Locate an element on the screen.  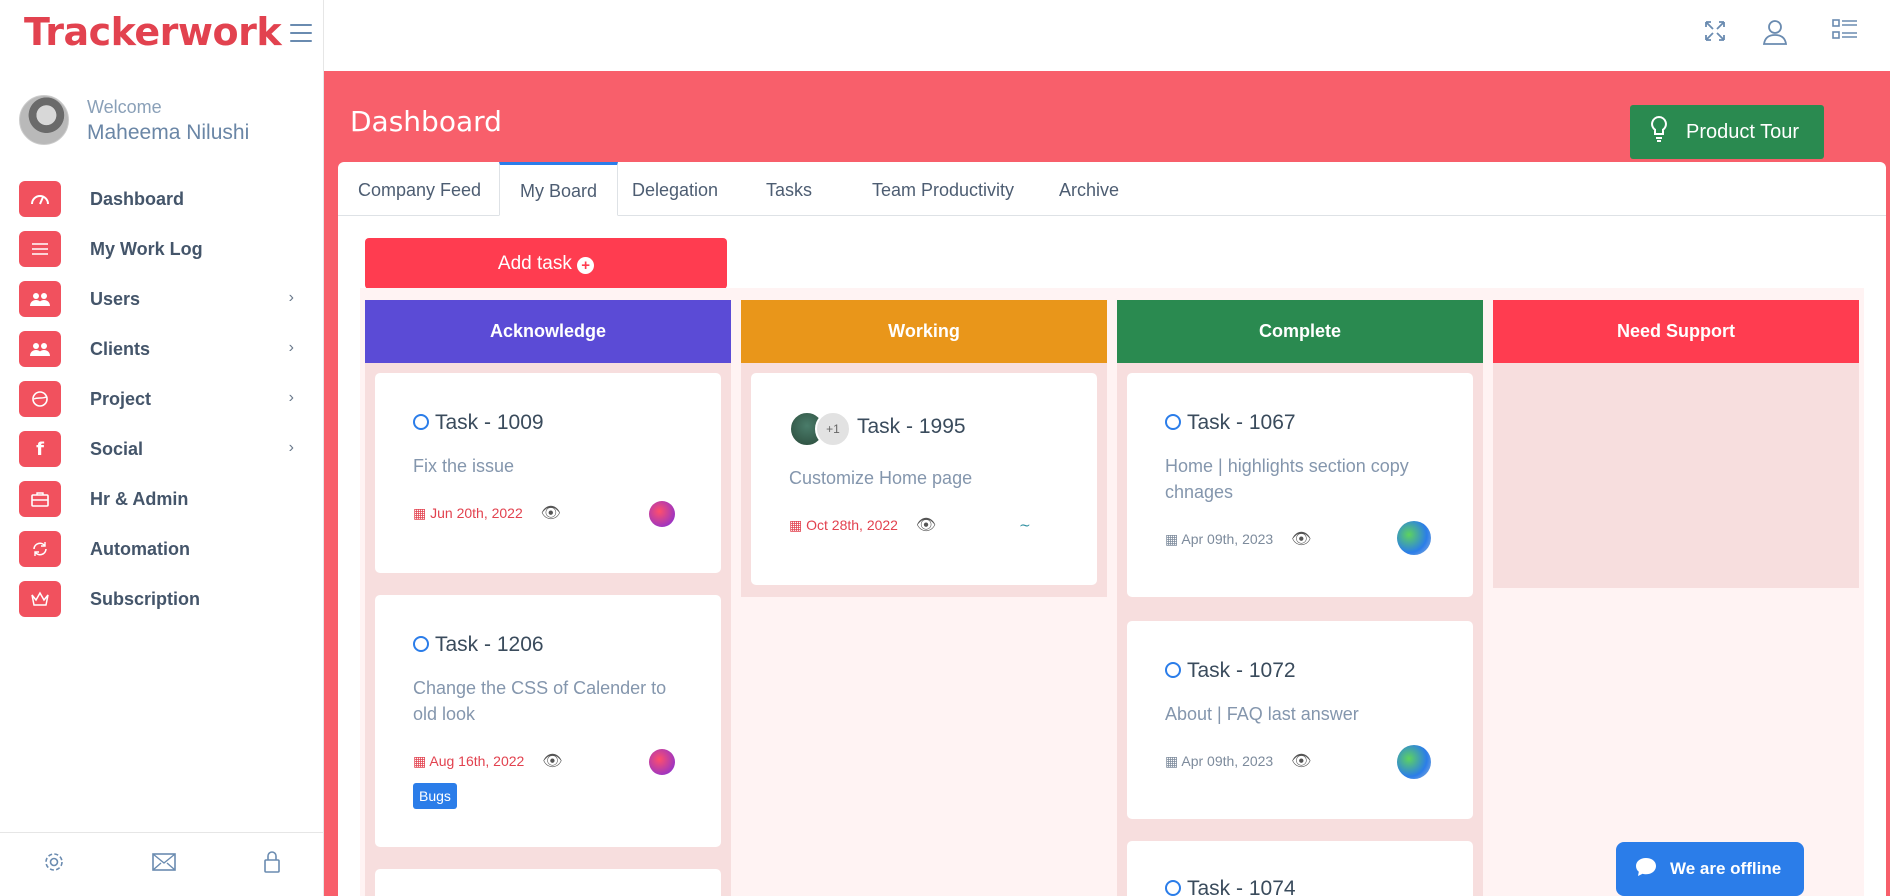
sidebar-item-label: Dashboard is located at coordinates (137, 198).